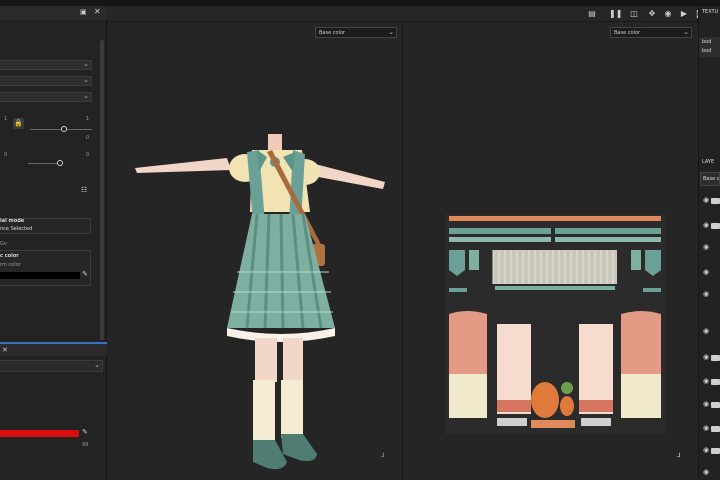 The width and height of the screenshot is (720, 480). What do you see at coordinates (88, 155) in the screenshot?
I see `slider2-value: 0` at bounding box center [88, 155].